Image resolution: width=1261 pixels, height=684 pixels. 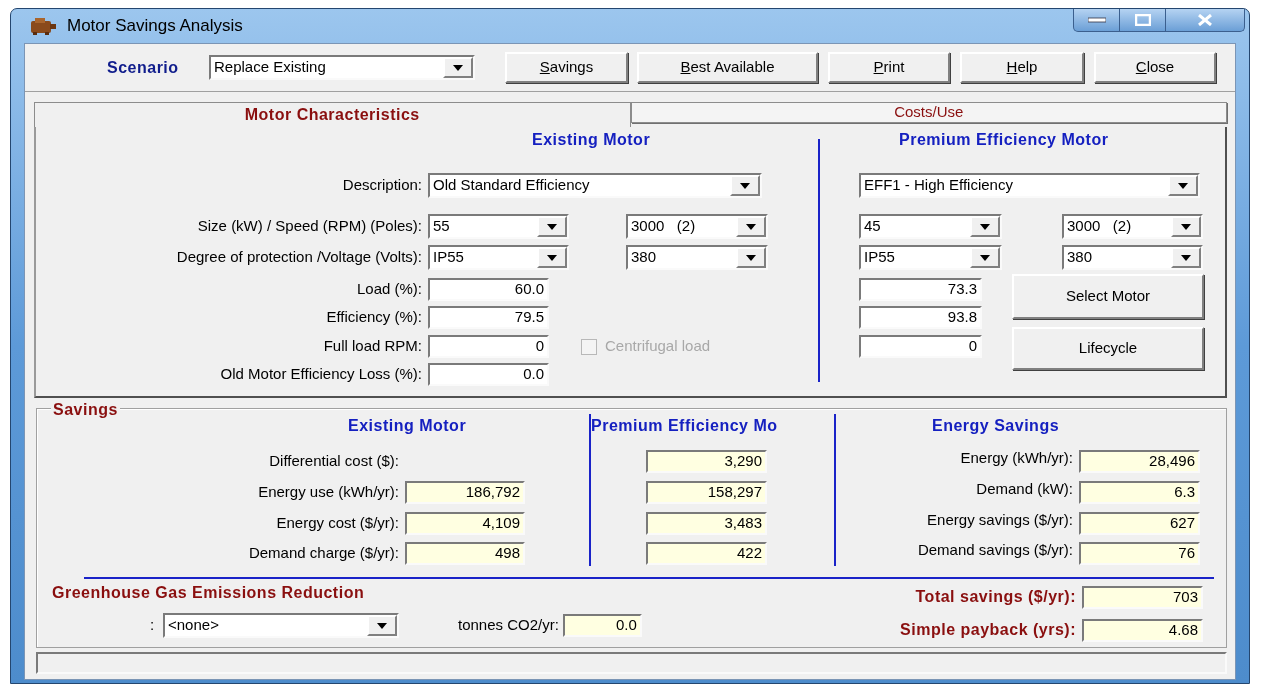 I want to click on field-label: Energy use (kWh/yr):, so click(x=328, y=492).